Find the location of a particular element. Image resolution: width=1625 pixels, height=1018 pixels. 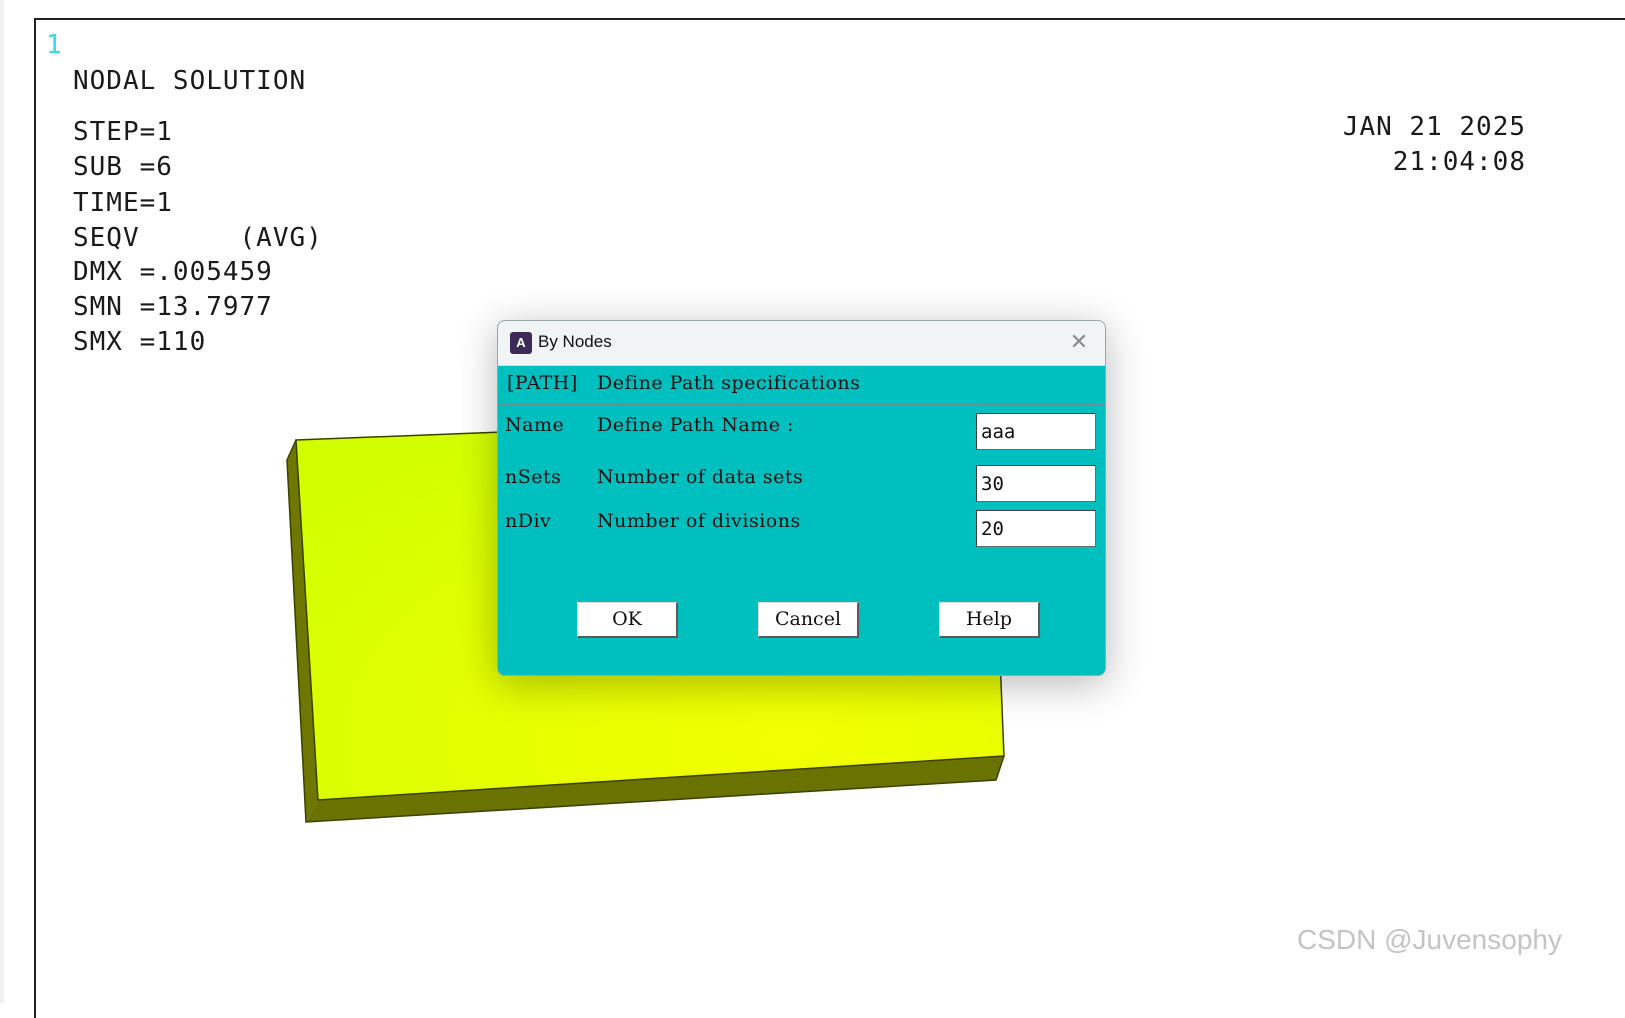

field-label-nsets: Number of data sets is located at coordinates (700, 477).